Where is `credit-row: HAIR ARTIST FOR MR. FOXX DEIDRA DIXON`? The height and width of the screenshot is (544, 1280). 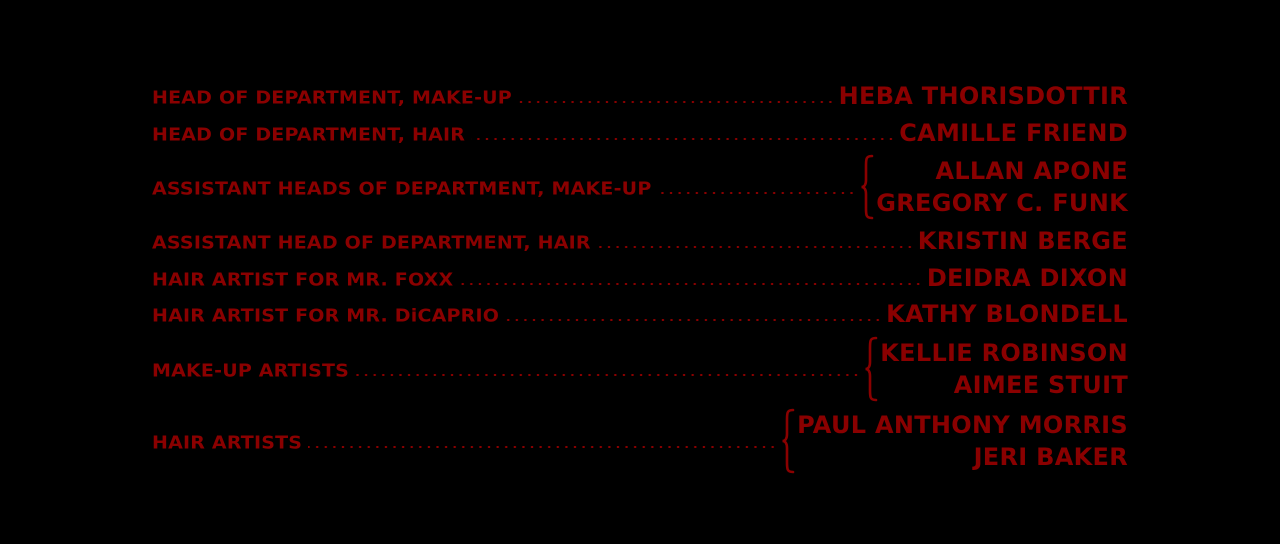 credit-row: HAIR ARTIST FOR MR. FOXX DEIDRA DIXON is located at coordinates (640, 278).